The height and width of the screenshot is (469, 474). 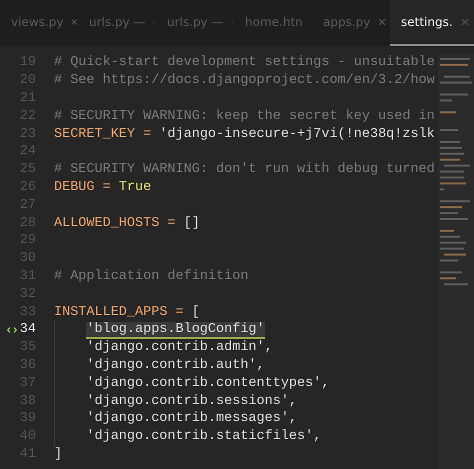 What do you see at coordinates (127, 223) in the screenshot?
I see `code-line: ALLOWED_HOSTS = []` at bounding box center [127, 223].